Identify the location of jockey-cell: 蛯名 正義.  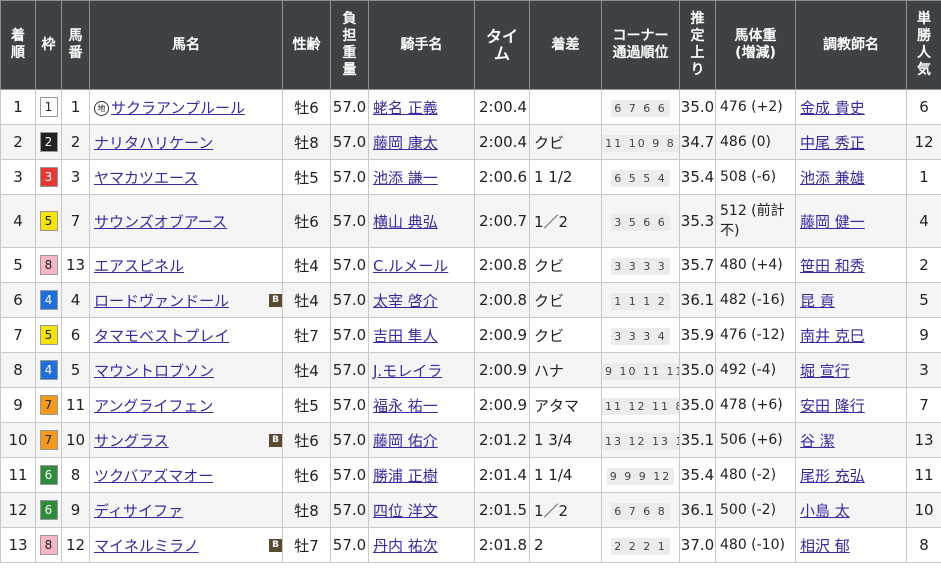
(421, 107).